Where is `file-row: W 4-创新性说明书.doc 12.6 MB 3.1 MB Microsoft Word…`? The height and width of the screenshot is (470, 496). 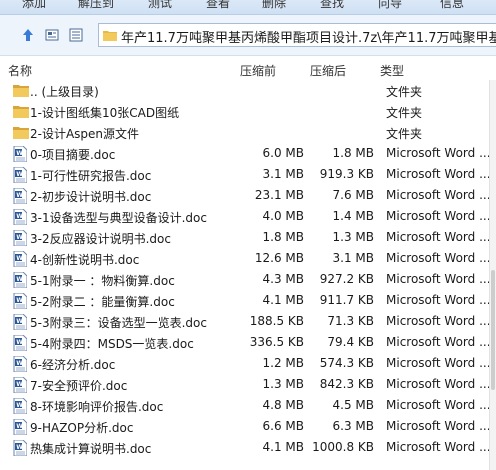 file-row: W 4-创新性说明书.doc 12.6 MB 3.1 MB Microsoft Word… is located at coordinates (248, 258).